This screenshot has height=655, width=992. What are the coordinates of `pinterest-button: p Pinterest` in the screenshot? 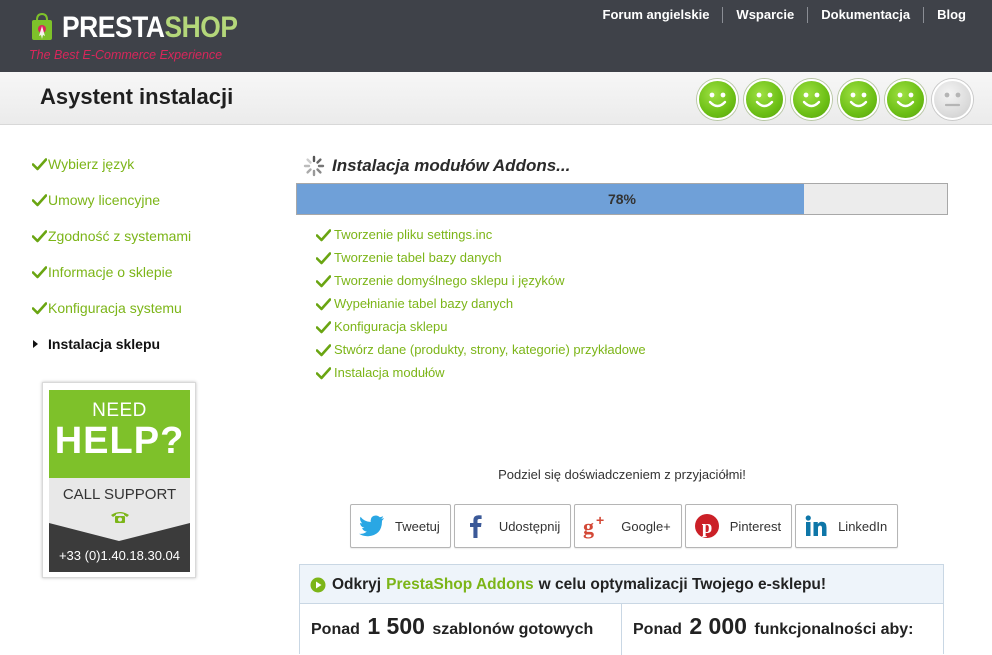 It's located at (738, 526).